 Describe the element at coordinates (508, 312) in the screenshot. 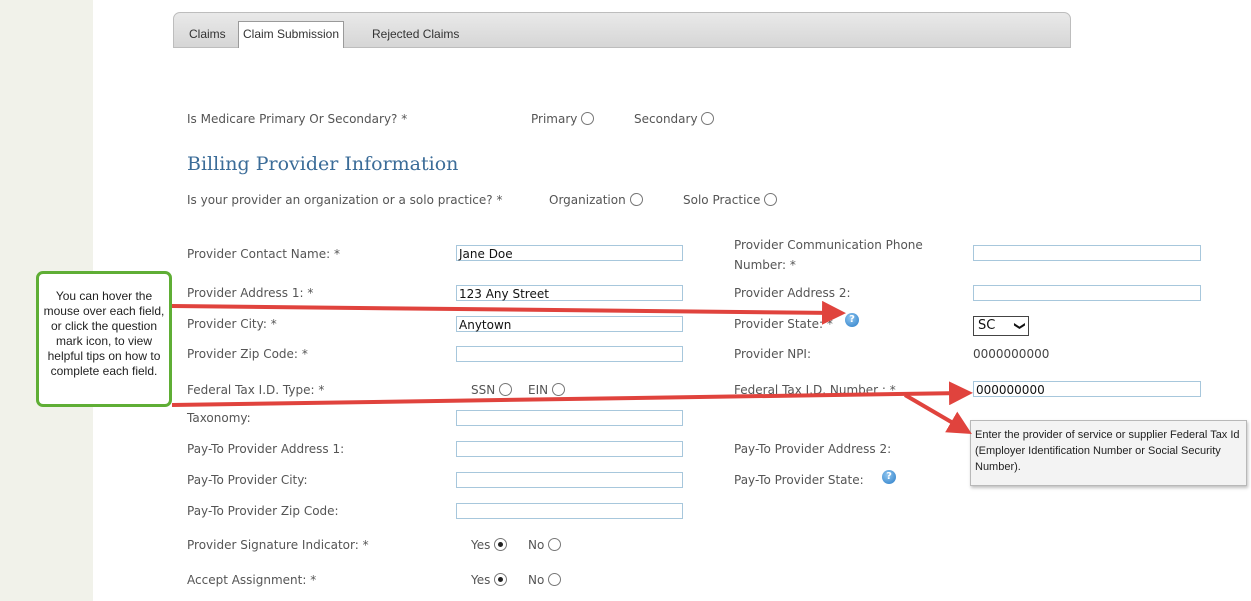

I see `arrow-to-state-help` at that location.